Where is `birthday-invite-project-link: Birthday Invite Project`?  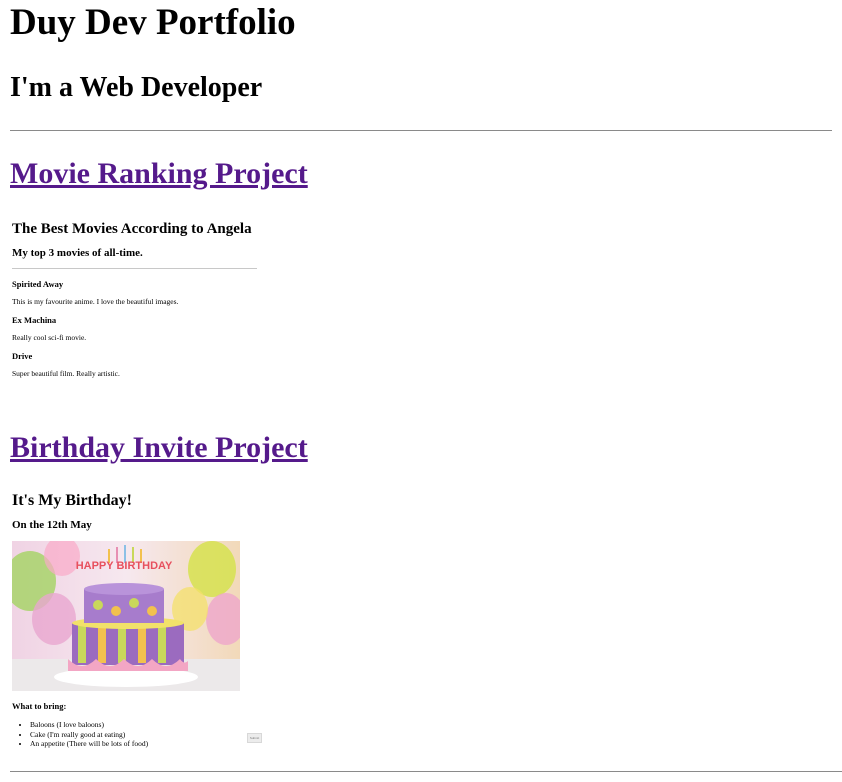
birthday-invite-project-link: Birthday Invite Project is located at coordinates (159, 447).